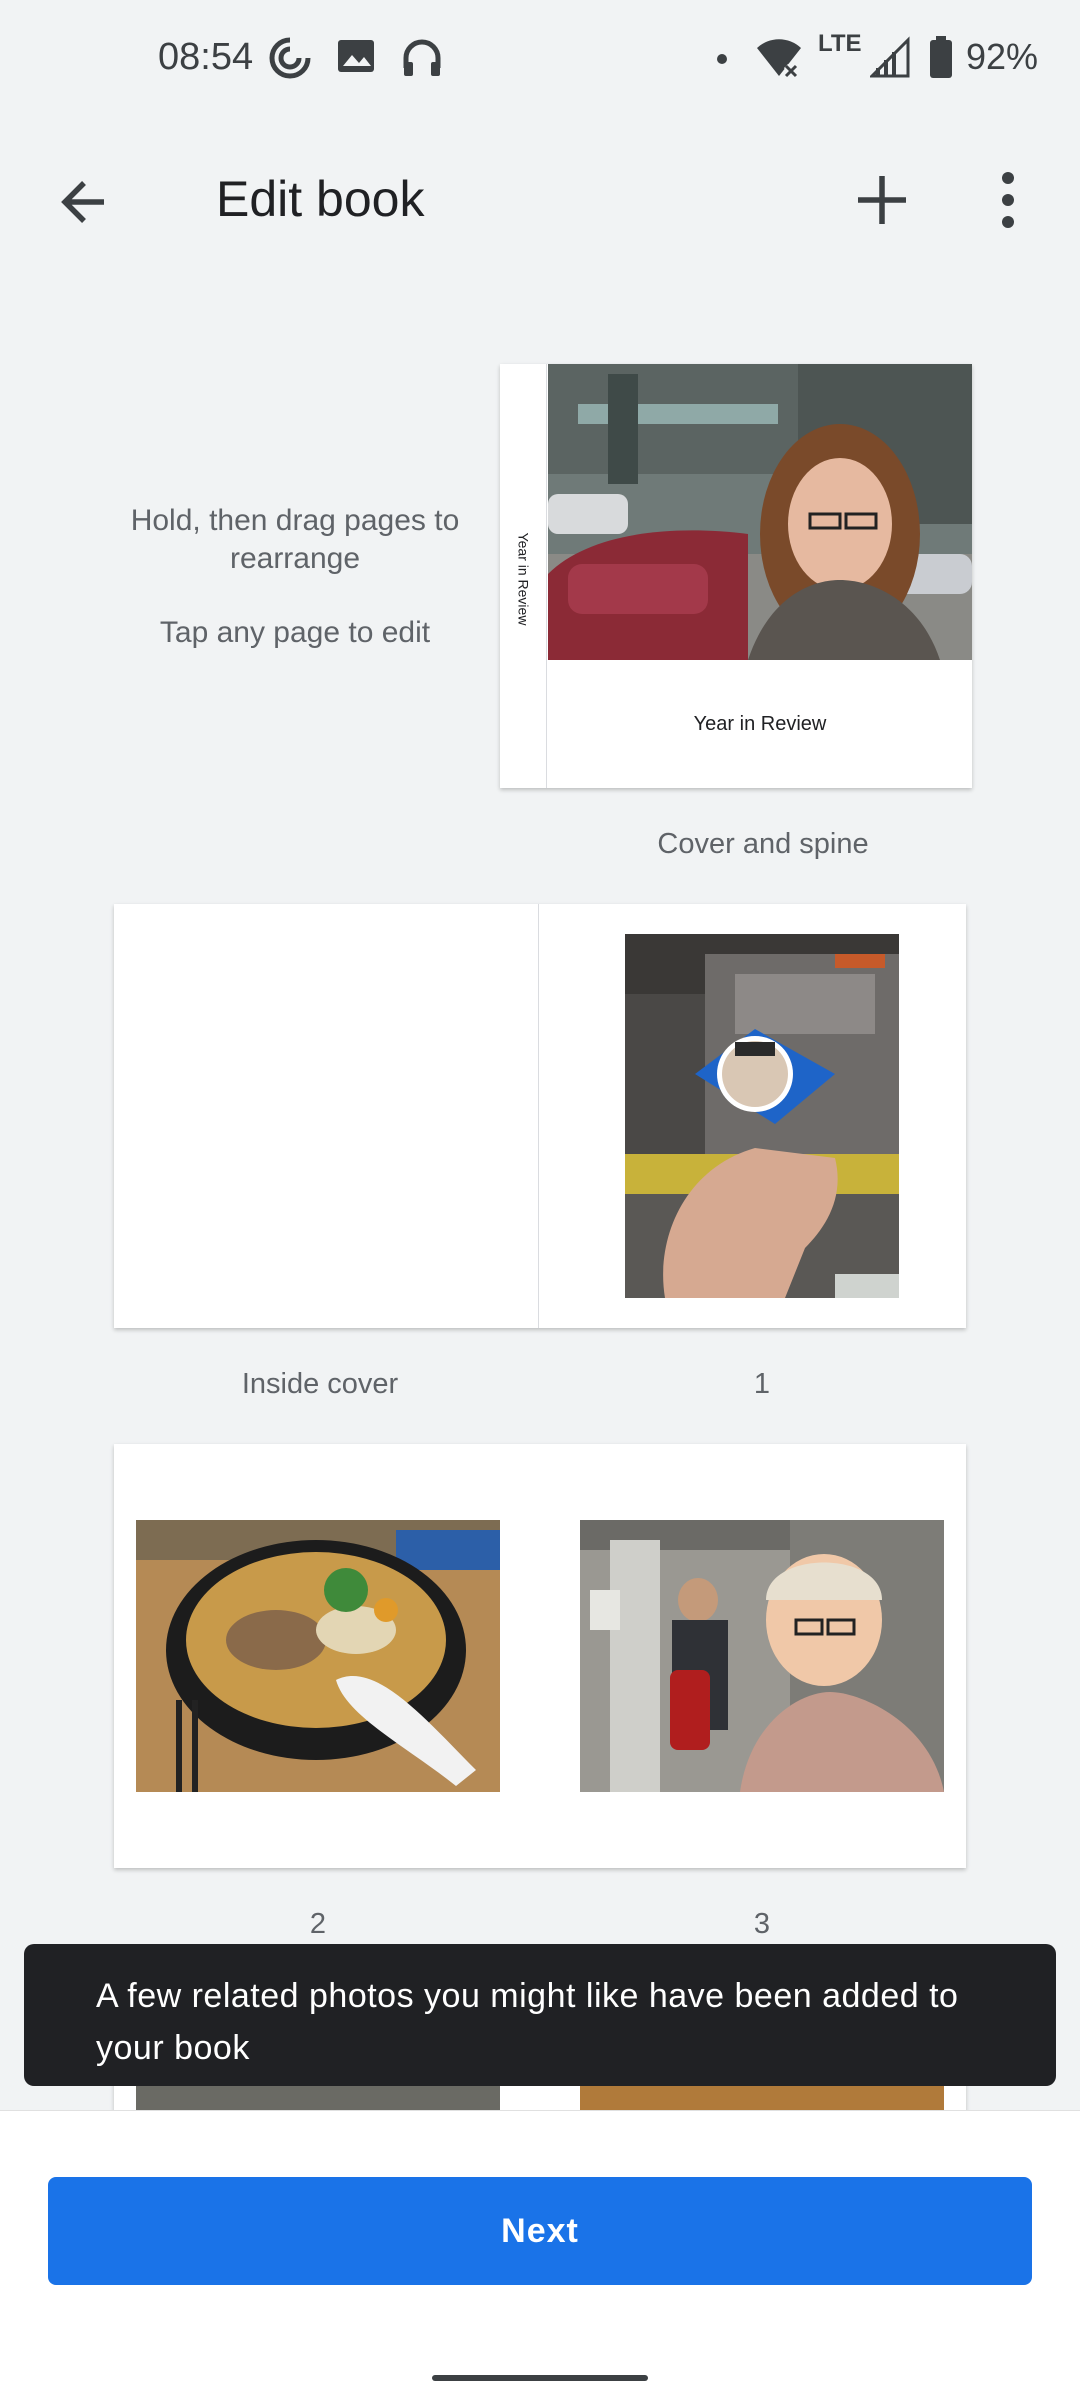 The height and width of the screenshot is (2401, 1080). I want to click on spread-divider, so click(538, 1116).